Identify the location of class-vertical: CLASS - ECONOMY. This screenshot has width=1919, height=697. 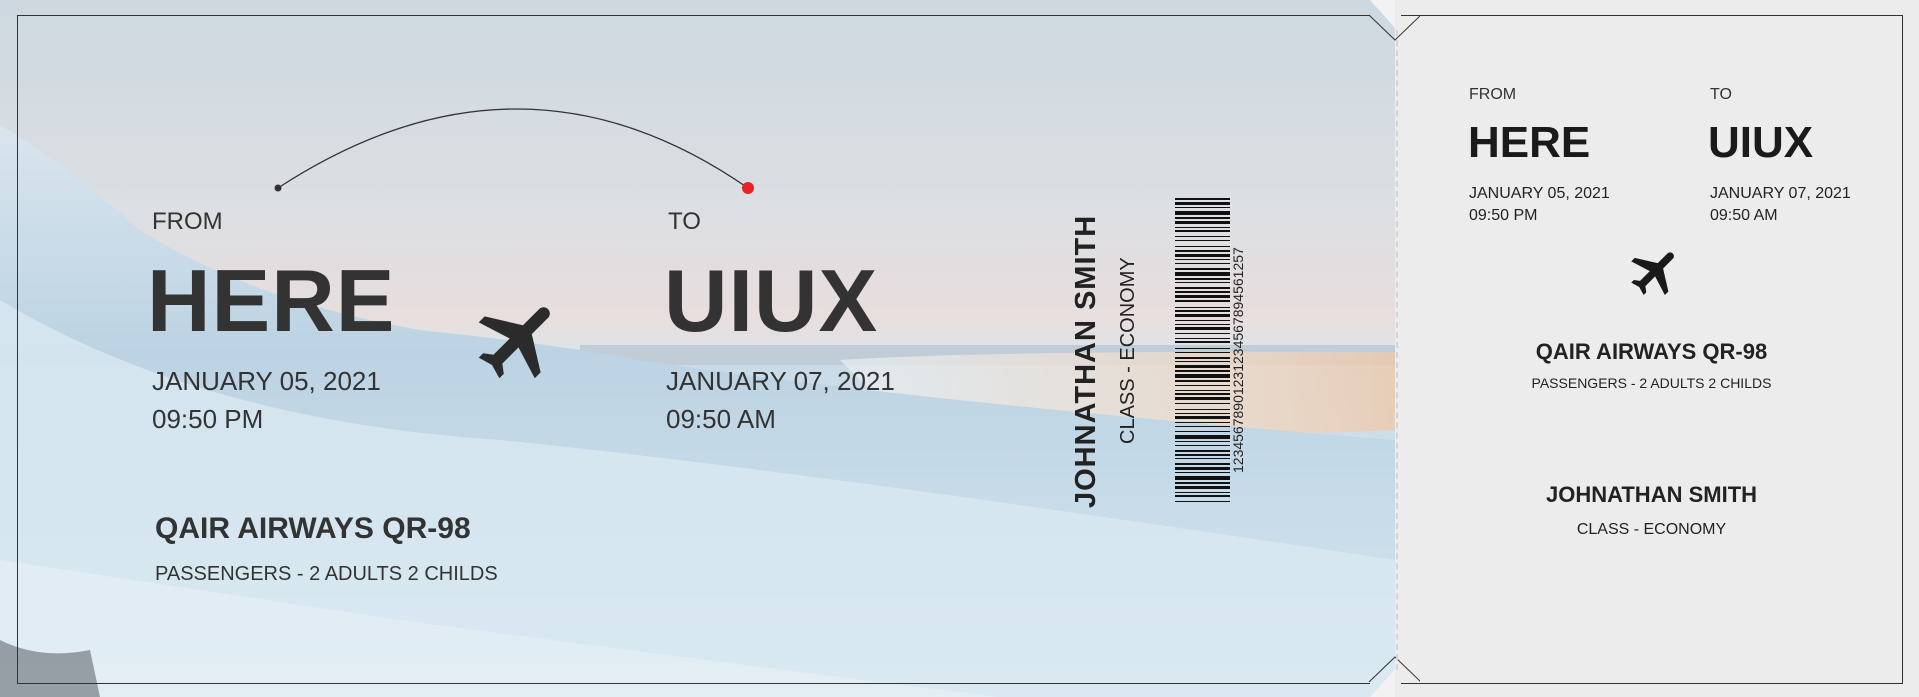
(1128, 350).